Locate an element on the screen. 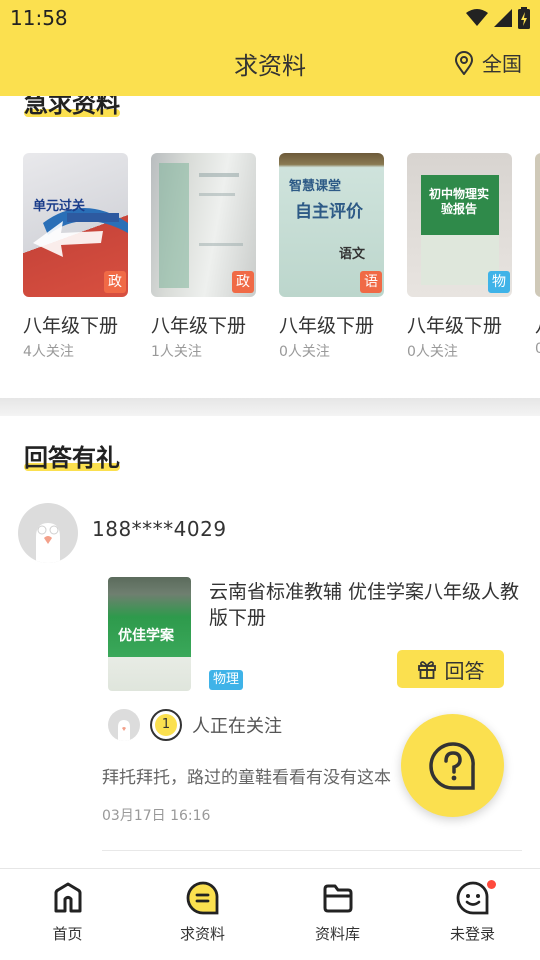  request-card: 政 八年级下册 1人关注 is located at coordinates (203, 257).